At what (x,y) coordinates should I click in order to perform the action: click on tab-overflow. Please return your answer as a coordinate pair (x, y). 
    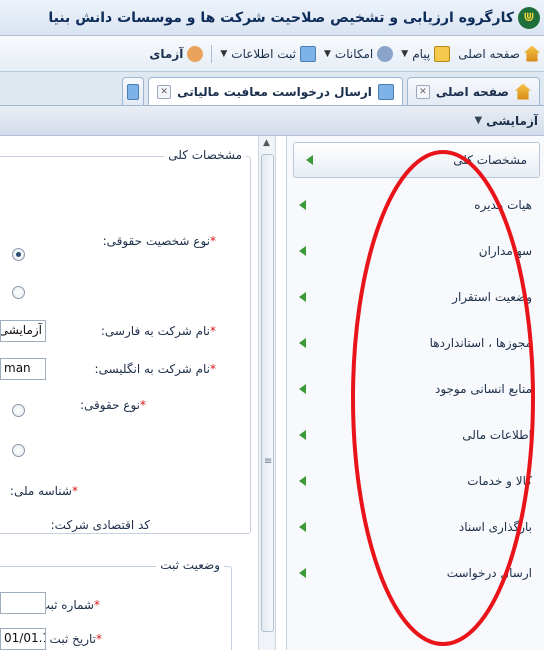
    Looking at the image, I should click on (133, 91).